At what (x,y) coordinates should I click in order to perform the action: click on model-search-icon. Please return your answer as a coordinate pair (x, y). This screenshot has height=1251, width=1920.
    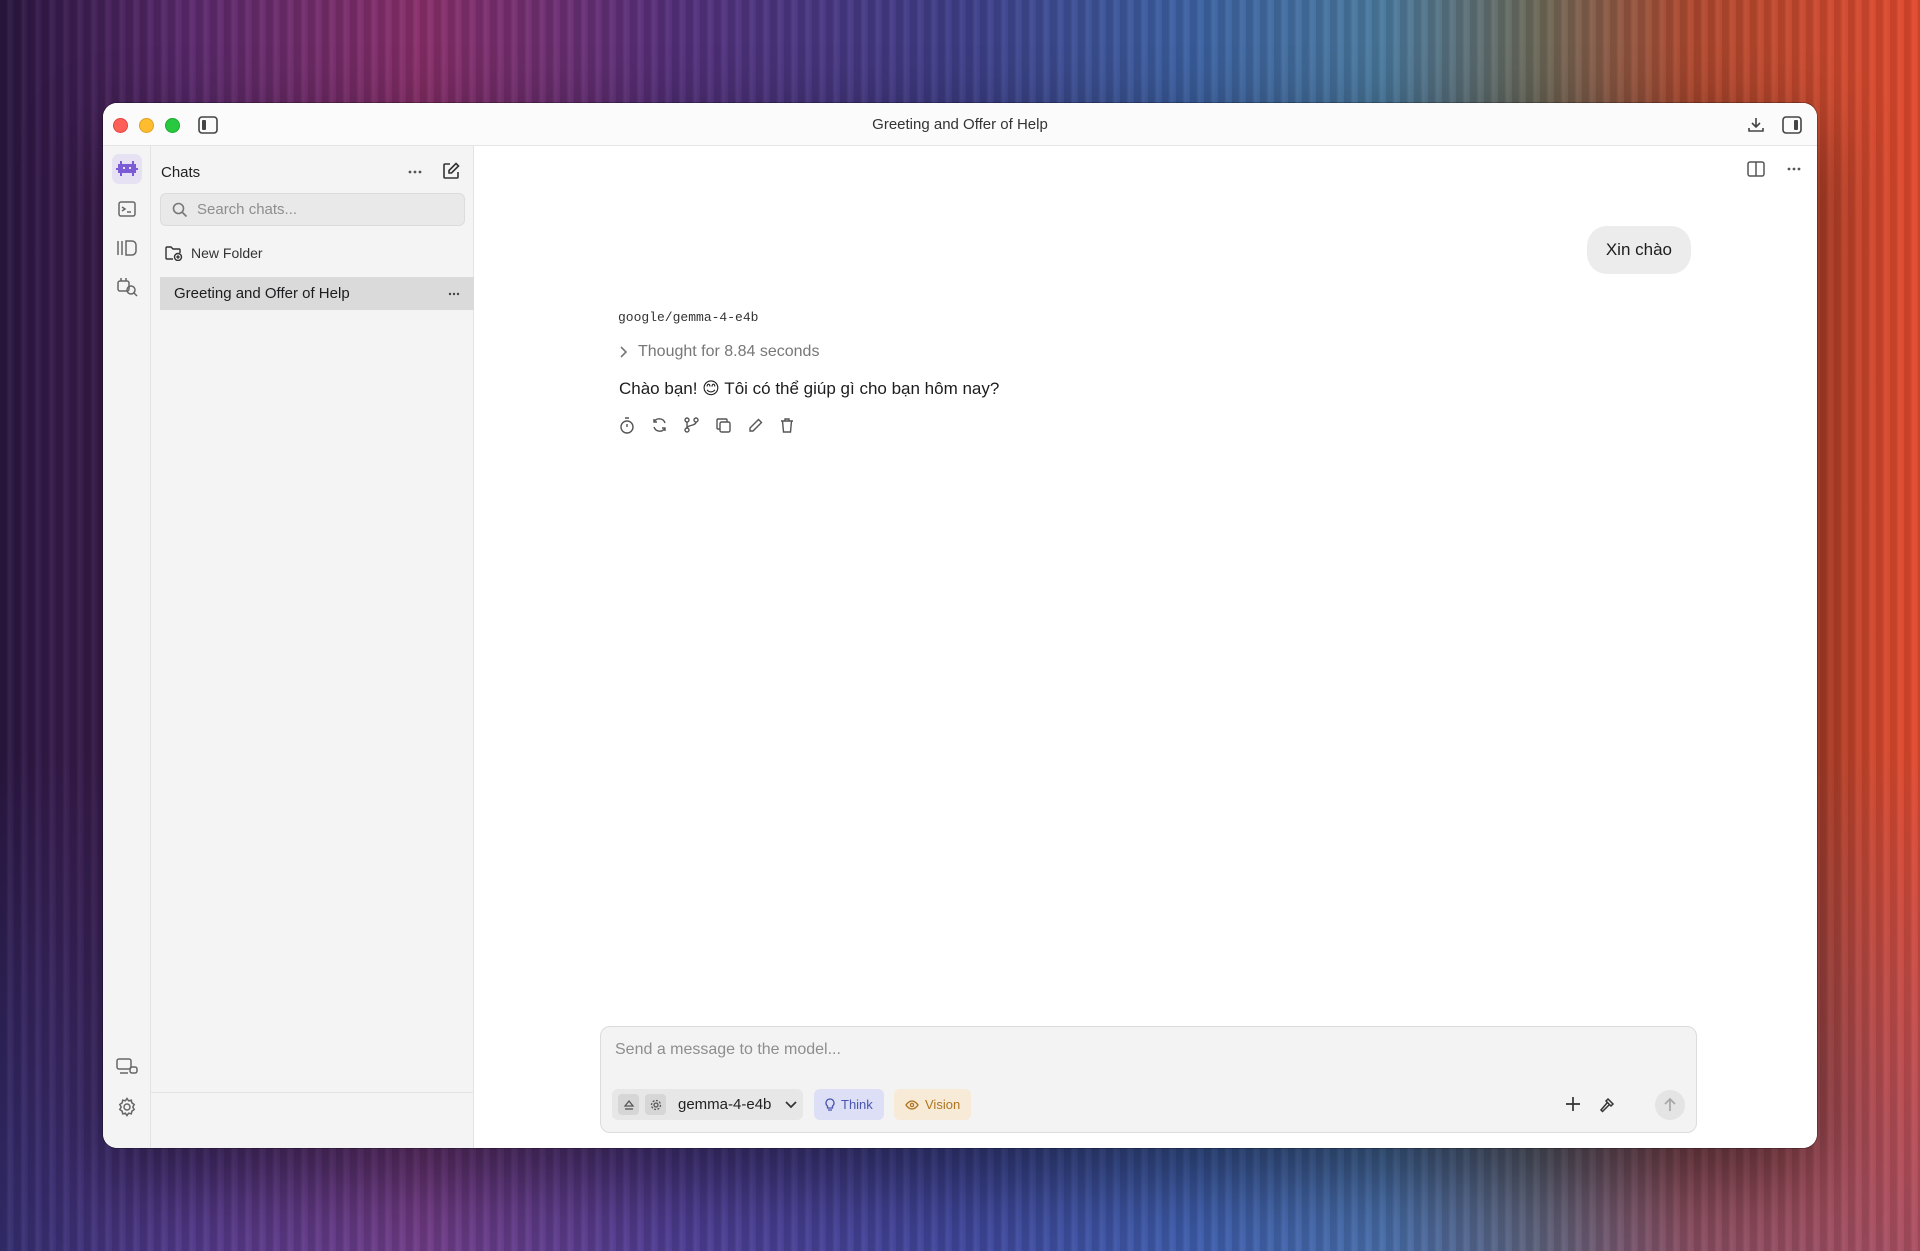
    Looking at the image, I should click on (127, 287).